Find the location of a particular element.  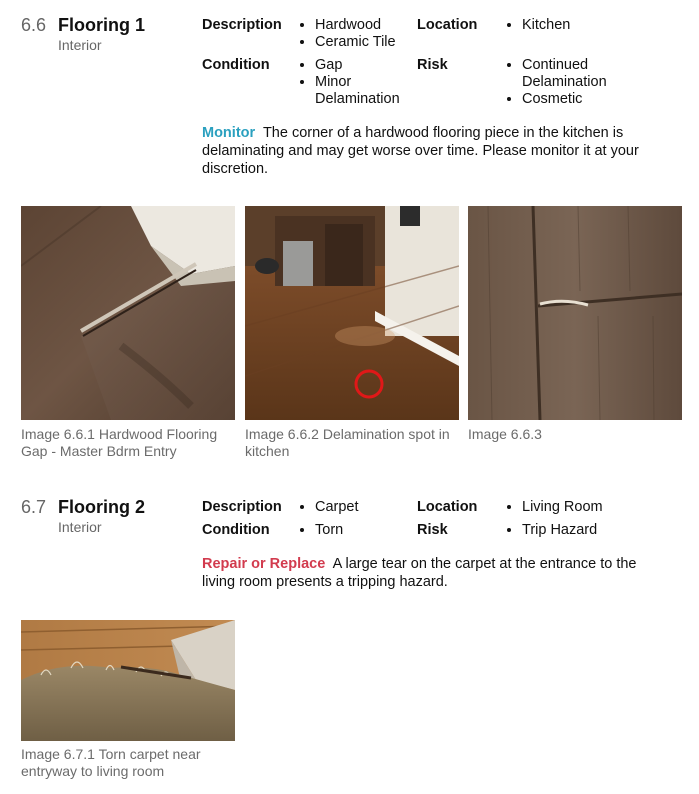

torn-carpet-image is located at coordinates (128, 680).